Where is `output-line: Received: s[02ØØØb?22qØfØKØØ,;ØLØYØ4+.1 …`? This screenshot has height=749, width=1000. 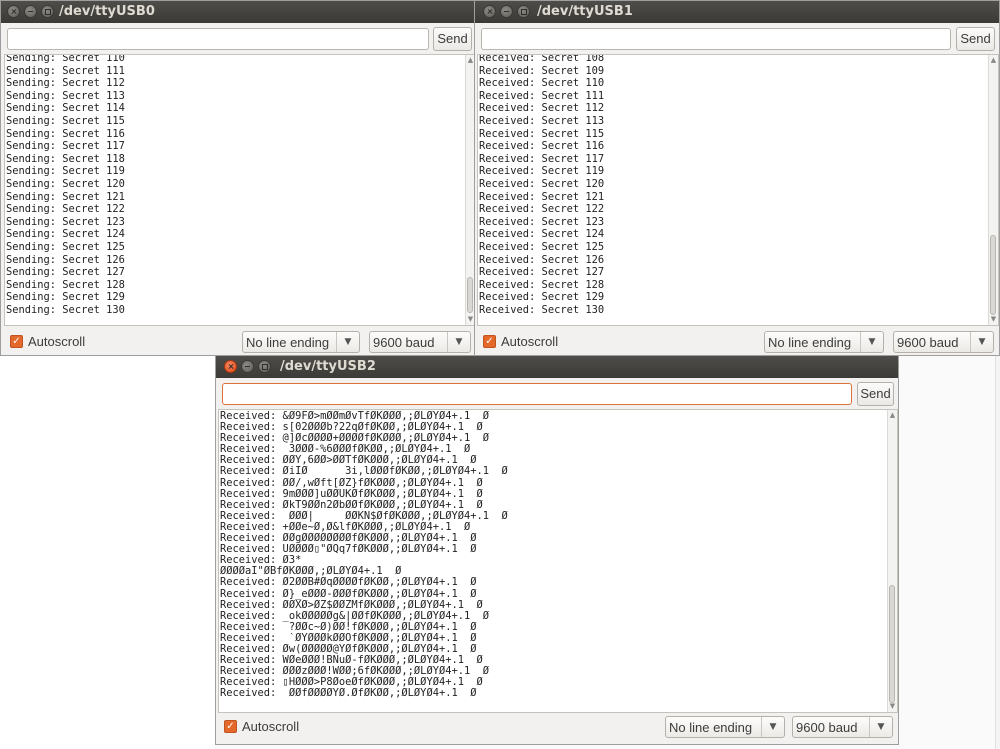 output-line: Received: s[02ØØØb?22qØfØKØØ,;ØLØYØ4+.1 … is located at coordinates (351, 428).